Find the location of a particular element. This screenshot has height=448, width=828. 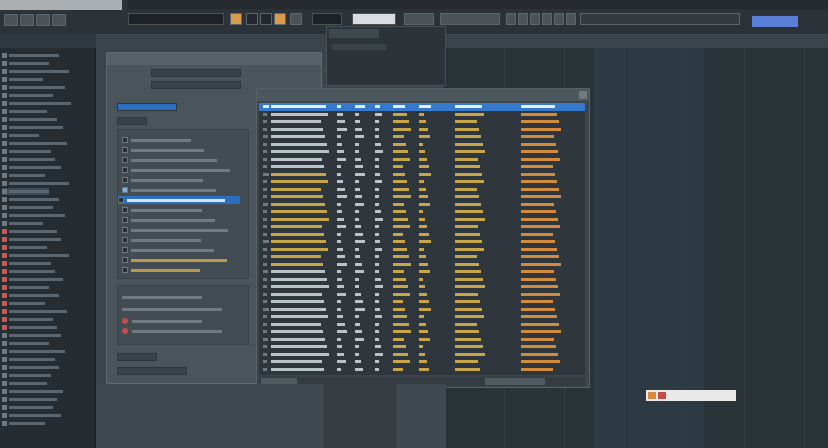

dialog-bottom-field is located at coordinates (152, 371).